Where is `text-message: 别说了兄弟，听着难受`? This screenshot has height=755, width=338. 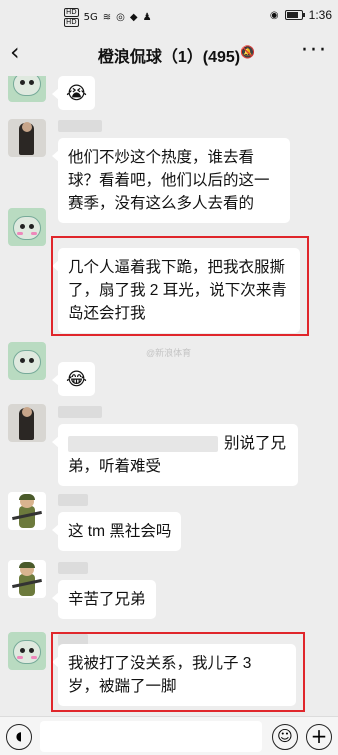
text-message: 别说了兄弟，听着难受 is located at coordinates (175, 455).